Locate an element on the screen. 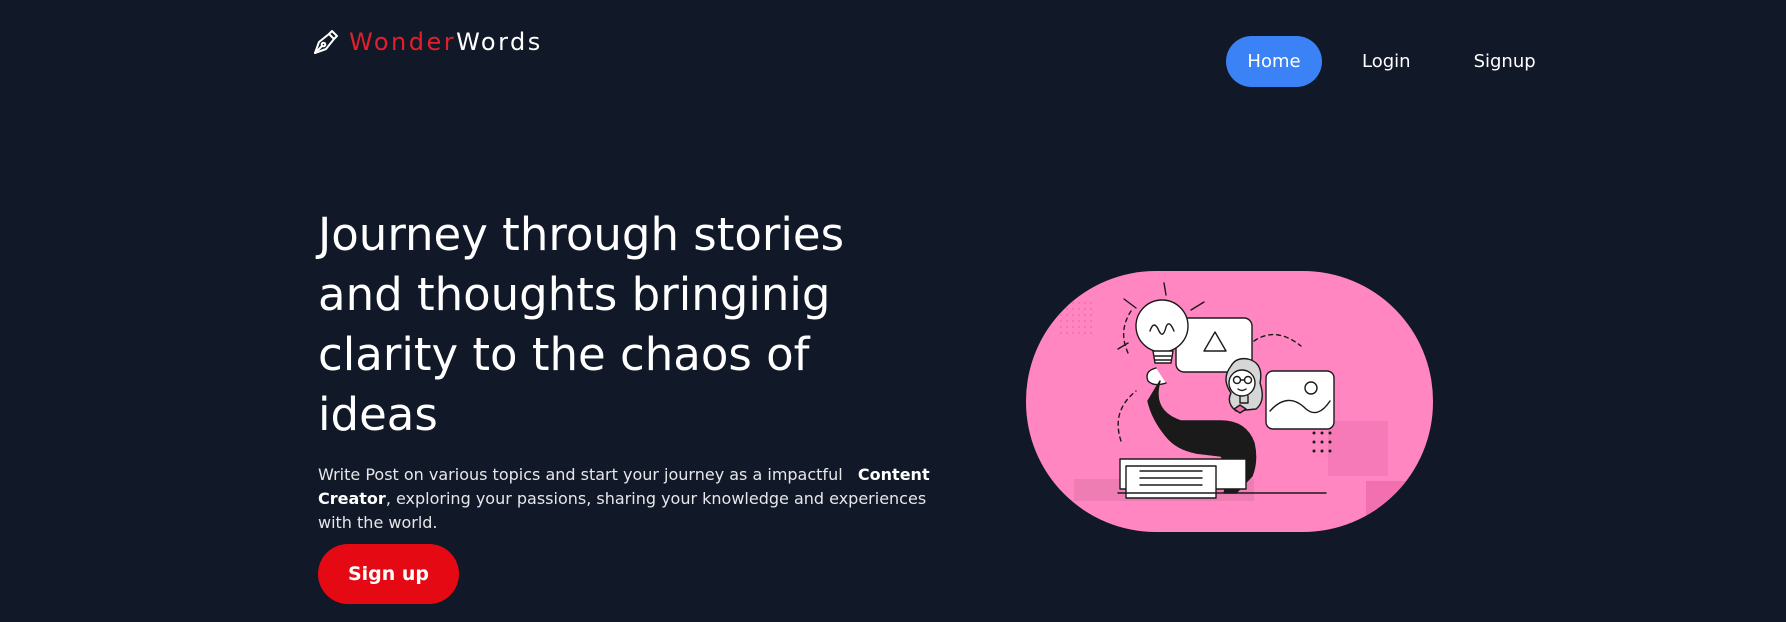 Image resolution: width=1786 pixels, height=622 pixels. idea-woman-illustration is located at coordinates (1232, 401).